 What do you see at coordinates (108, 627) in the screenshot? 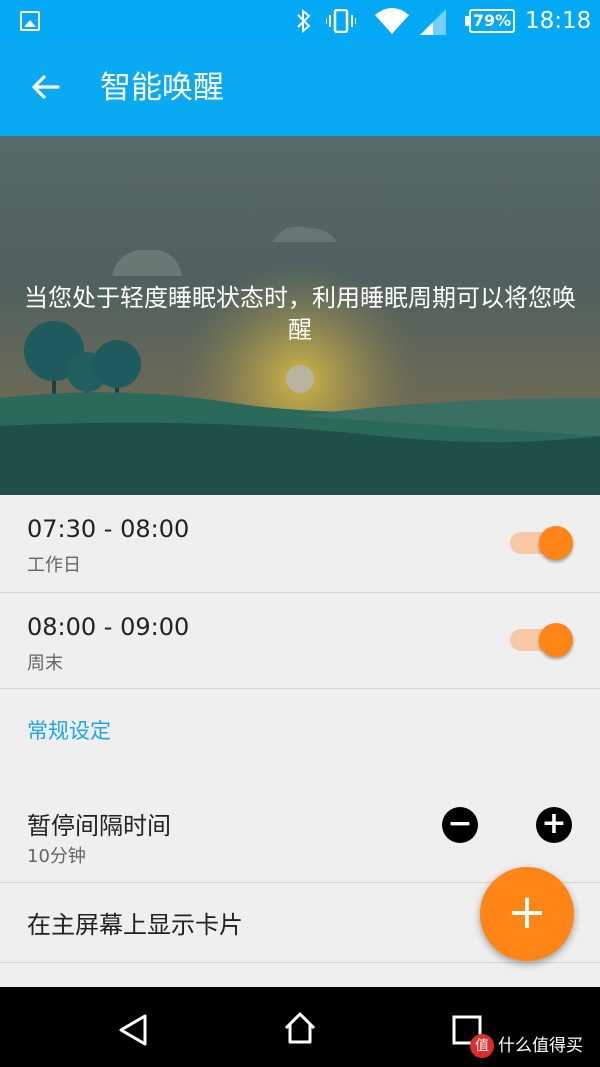
I see `alarm-time: 08:00 - 09:00` at bounding box center [108, 627].